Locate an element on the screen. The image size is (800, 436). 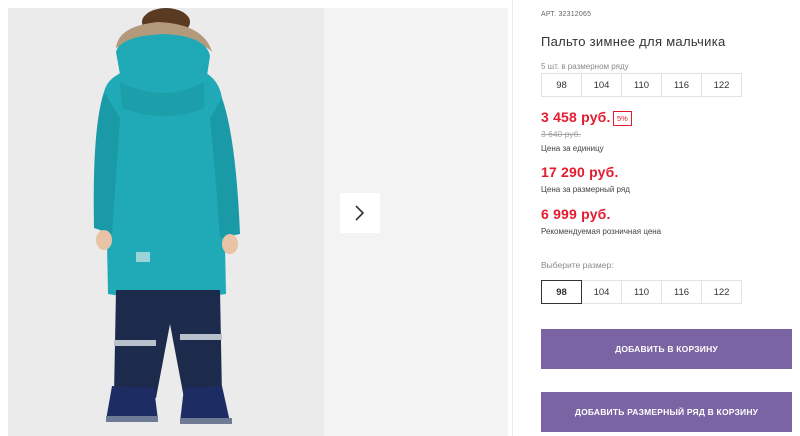
choose-size-label: Выберите размер: is located at coordinates (577, 265).